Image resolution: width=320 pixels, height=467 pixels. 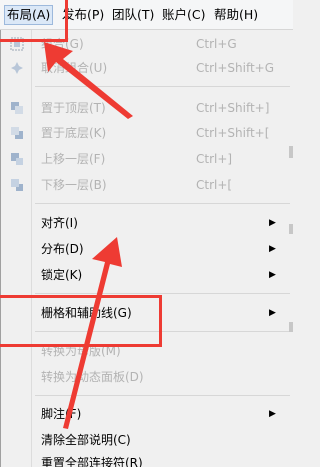 What do you see at coordinates (233, 133) in the screenshot?
I see `menu-item-shortcut: Ctrl+Shift+[` at bounding box center [233, 133].